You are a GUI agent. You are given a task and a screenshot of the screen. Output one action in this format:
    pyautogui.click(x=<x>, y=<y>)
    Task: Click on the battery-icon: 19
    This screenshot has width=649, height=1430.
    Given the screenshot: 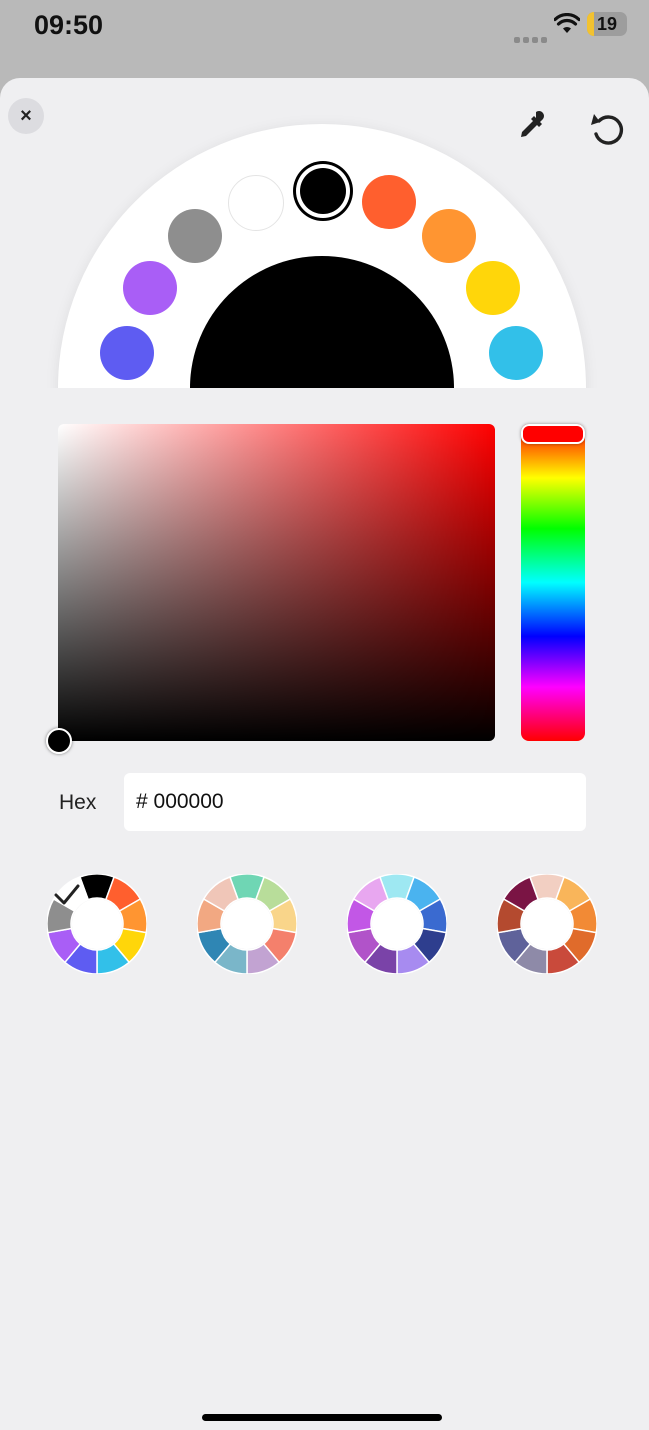 What is the action you would take?
    pyautogui.click(x=607, y=24)
    